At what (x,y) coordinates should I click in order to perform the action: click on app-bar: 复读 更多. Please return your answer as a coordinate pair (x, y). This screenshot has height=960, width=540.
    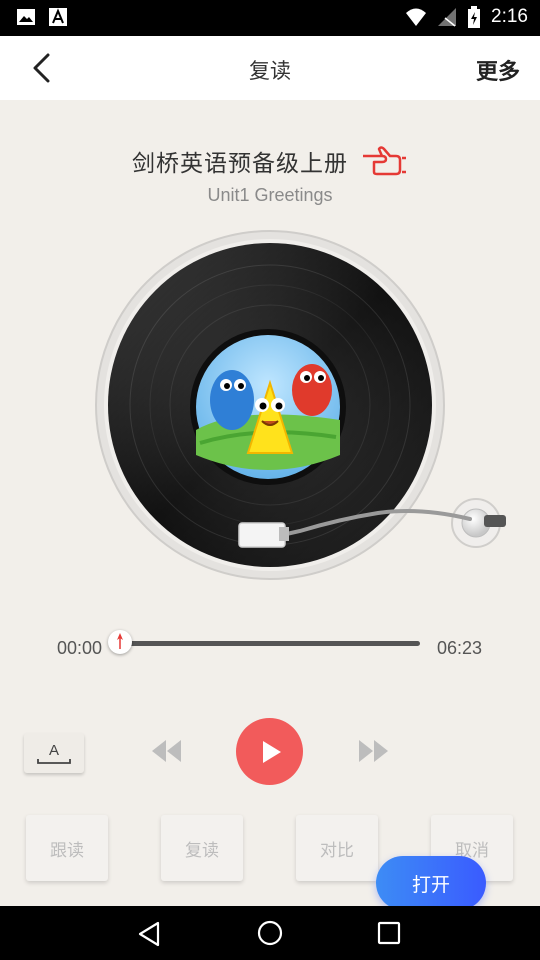
    Looking at the image, I should click on (270, 68).